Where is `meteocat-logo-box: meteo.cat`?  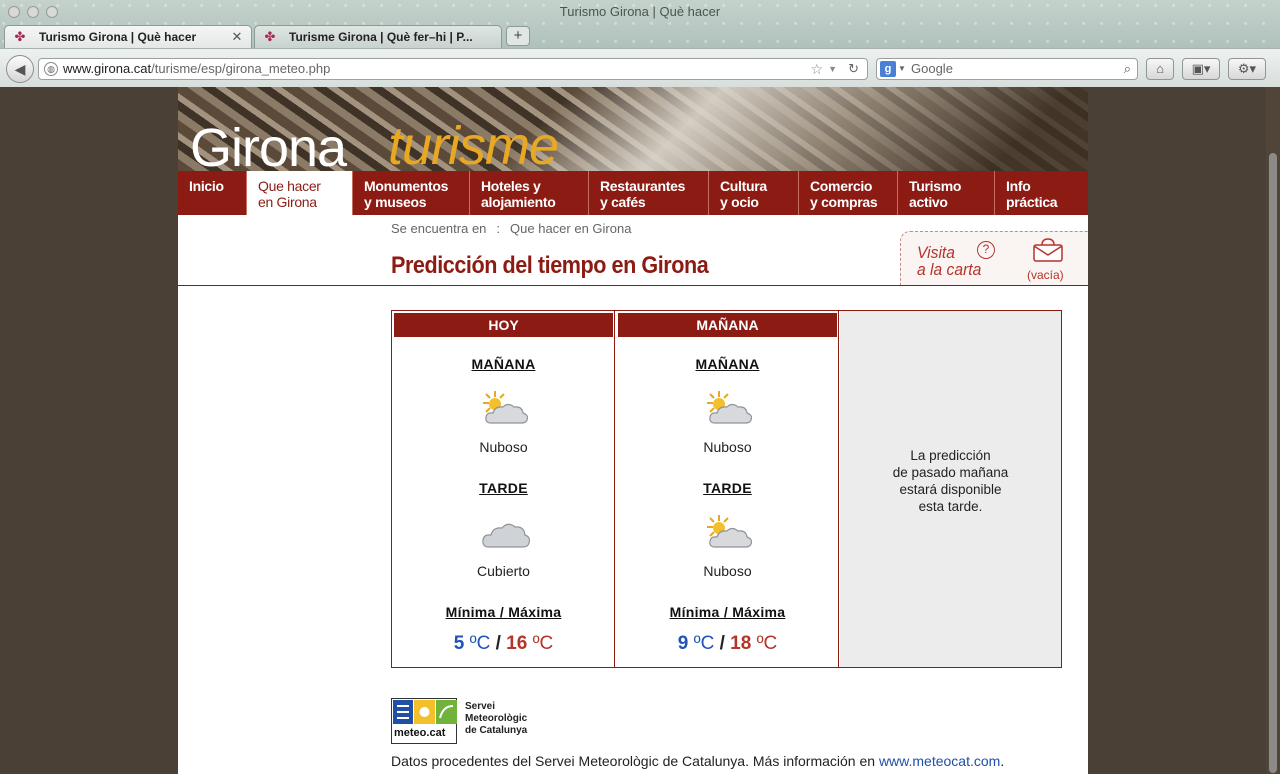
meteocat-logo-box: meteo.cat is located at coordinates (424, 721).